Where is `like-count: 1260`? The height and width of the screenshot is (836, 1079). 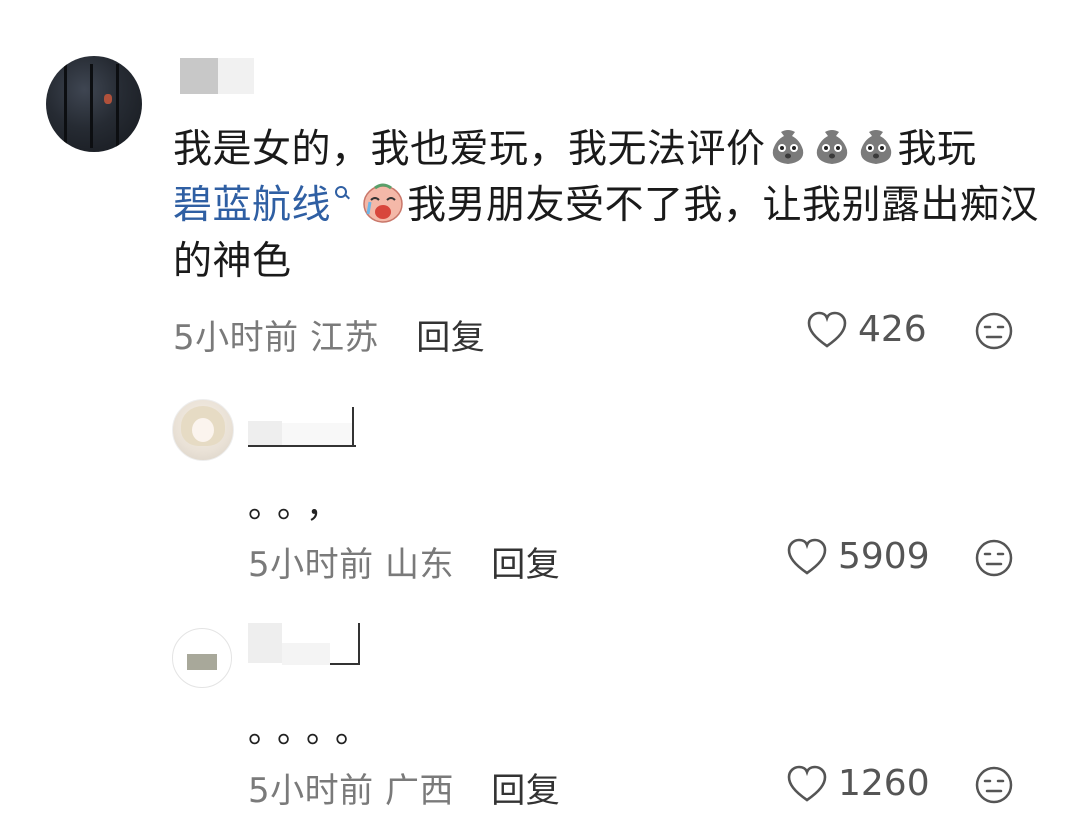 like-count: 1260 is located at coordinates (884, 783).